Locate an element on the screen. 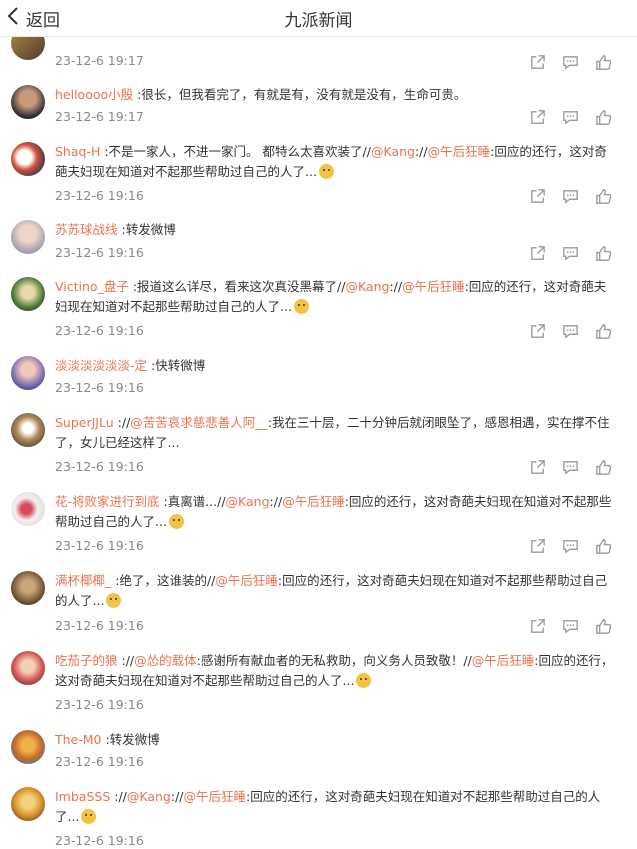 Image resolution: width=637 pixels, height=849 pixels. comment-text: 淡淡淡淡淡淡-定 :快转微博 is located at coordinates (130, 365).